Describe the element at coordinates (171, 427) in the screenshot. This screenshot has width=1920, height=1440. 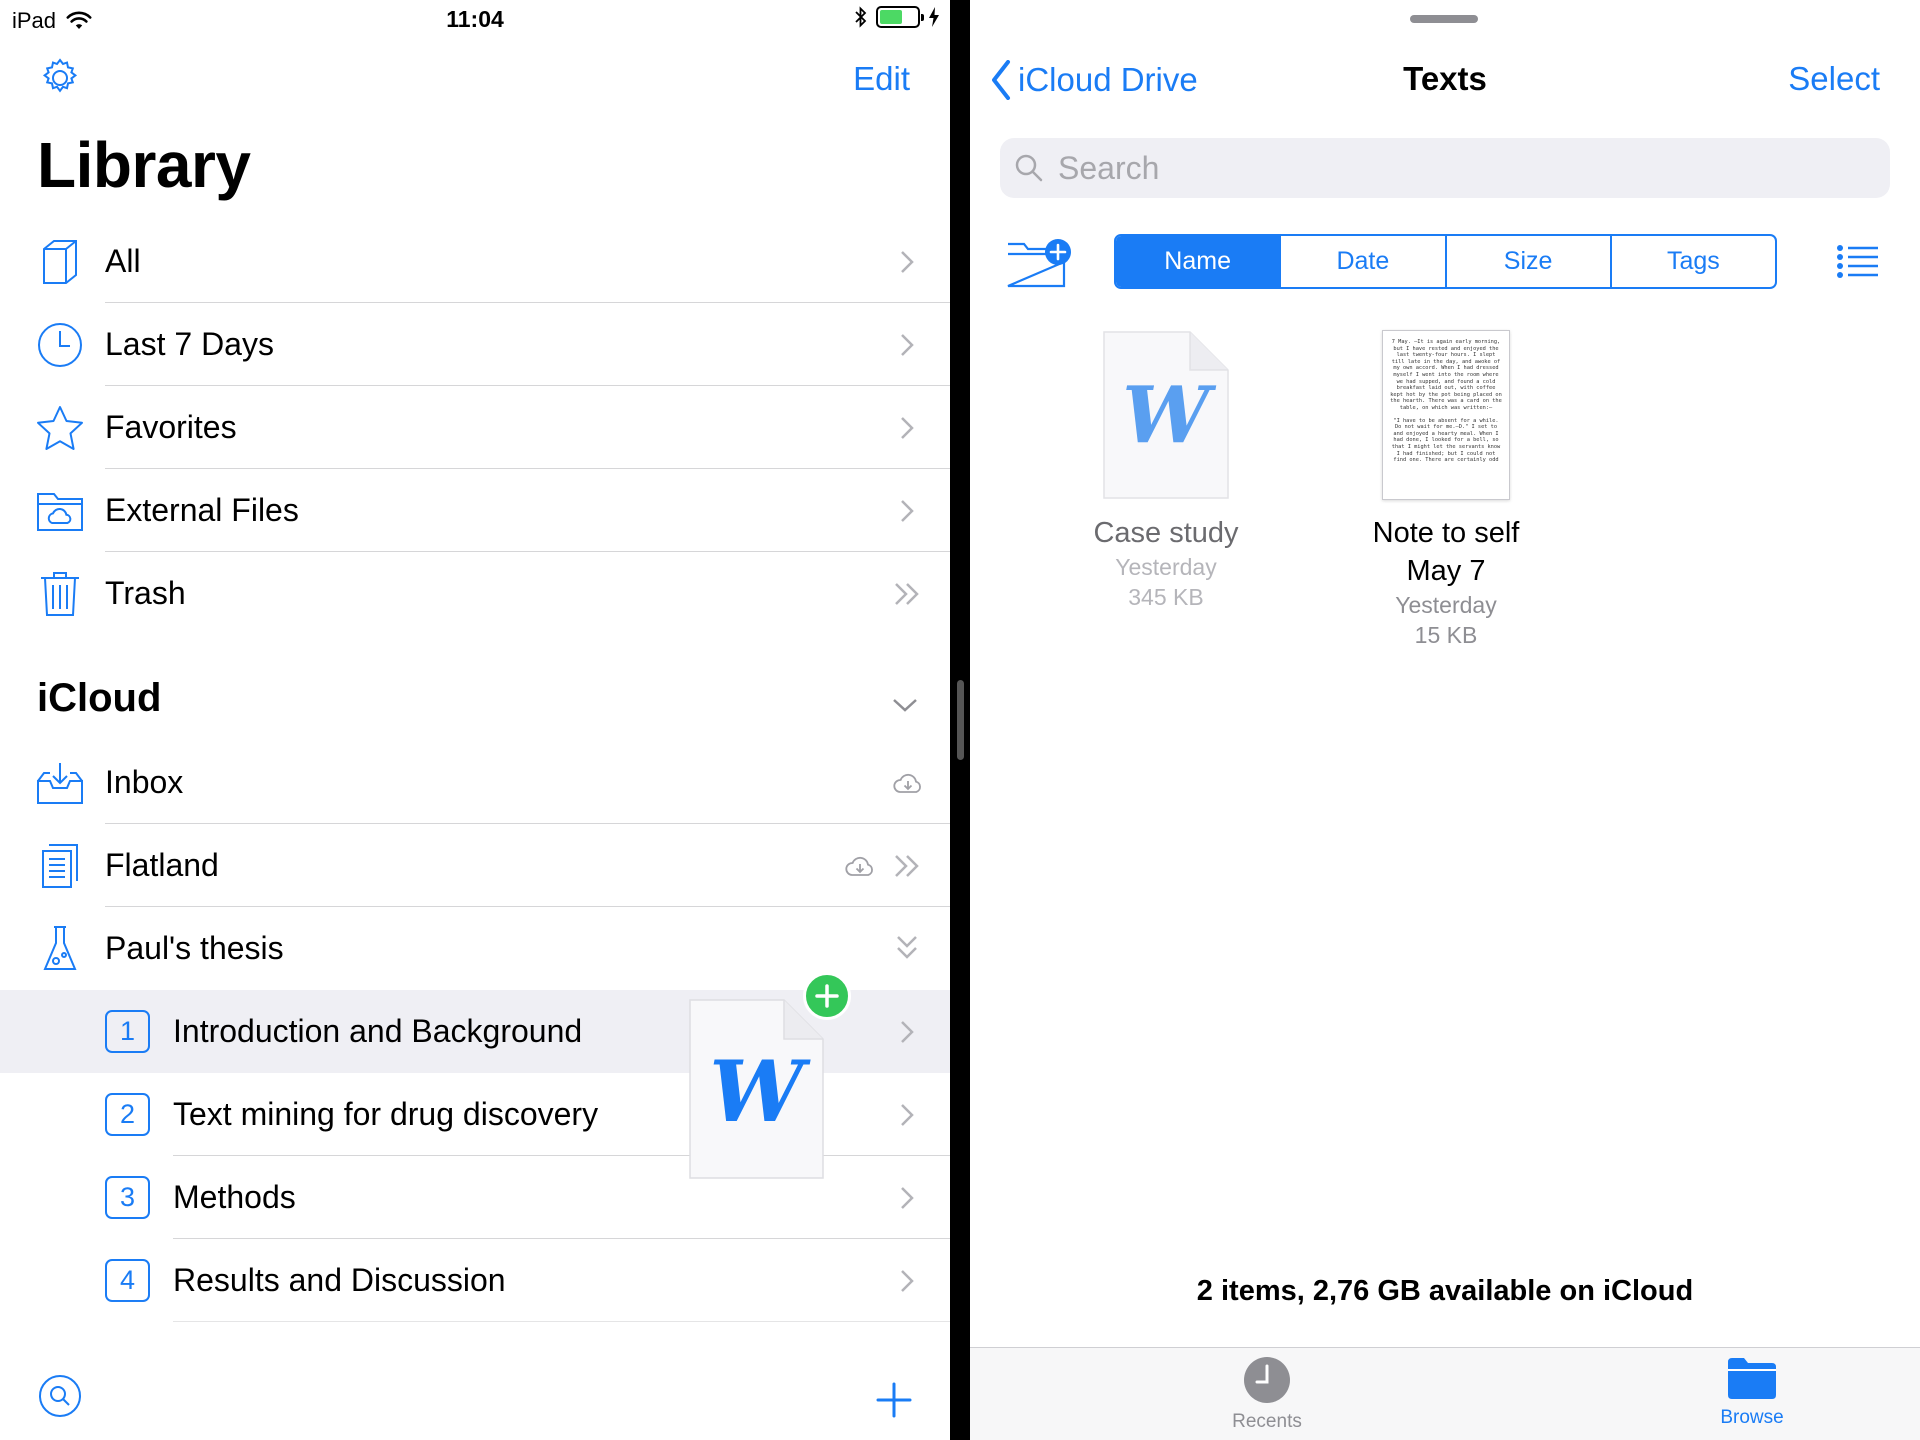
I see `library-item-label: Favorites` at that location.